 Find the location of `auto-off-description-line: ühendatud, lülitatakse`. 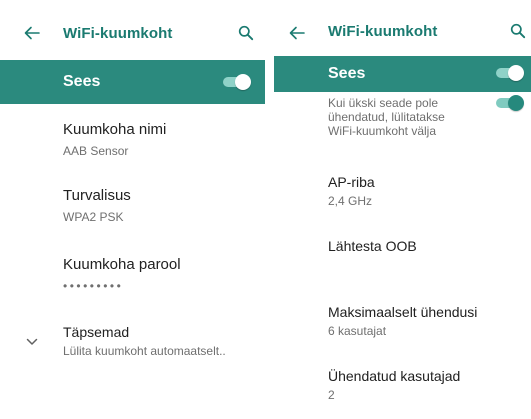

auto-off-description-line: ühendatud, lülitatakse is located at coordinates (386, 117).